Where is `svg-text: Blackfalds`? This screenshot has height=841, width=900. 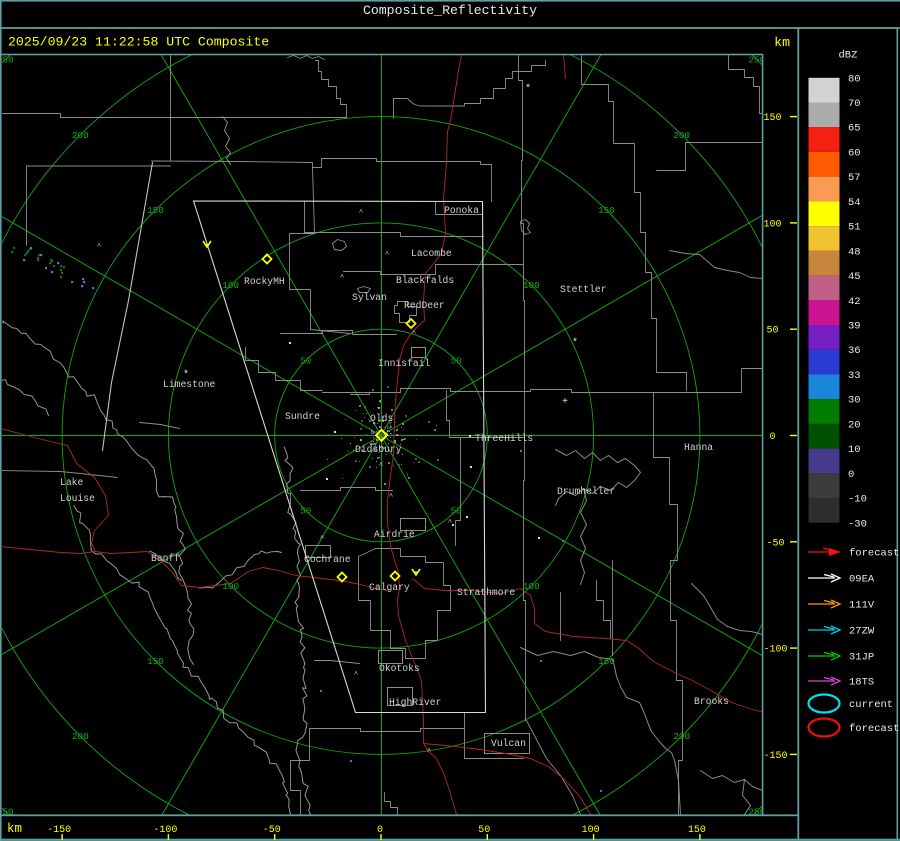
svg-text: Blackfalds is located at coordinates (425, 280).